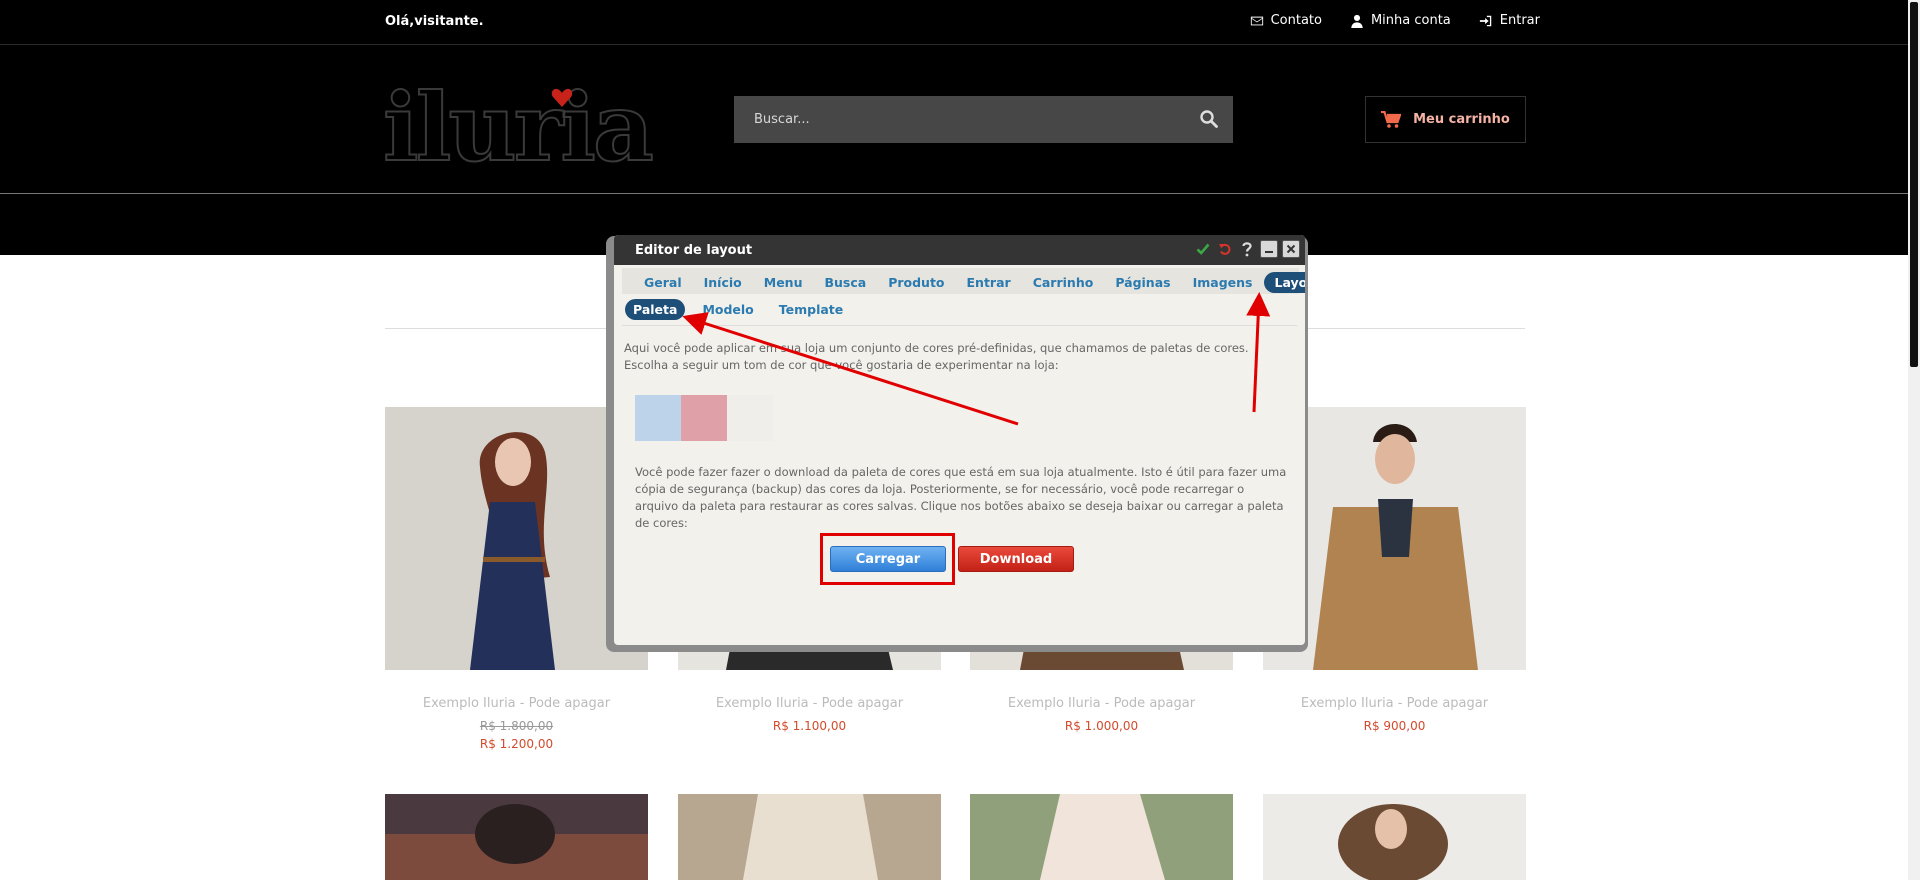 This screenshot has width=1920, height=880. What do you see at coordinates (989, 282) in the screenshot?
I see `tab-entrar: Entrar` at bounding box center [989, 282].